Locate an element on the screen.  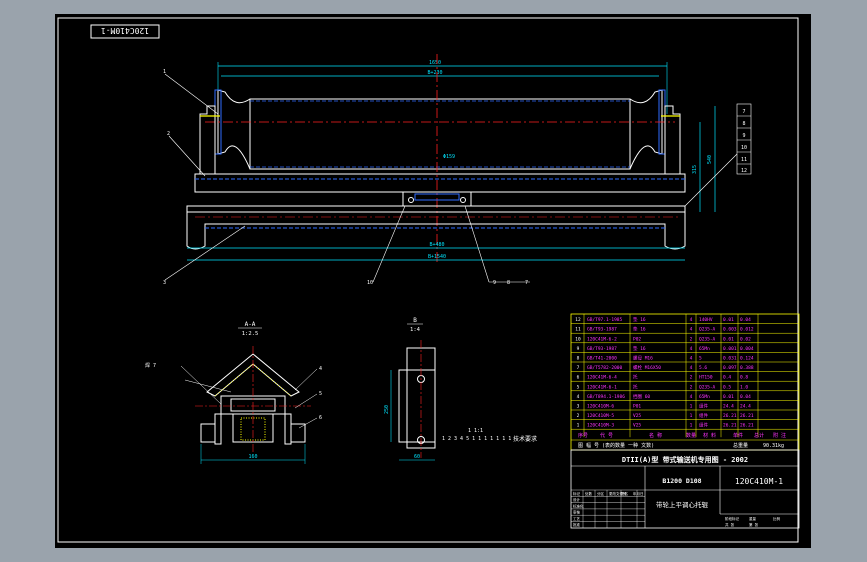
roller-left-end is located at coordinates (234, 129).